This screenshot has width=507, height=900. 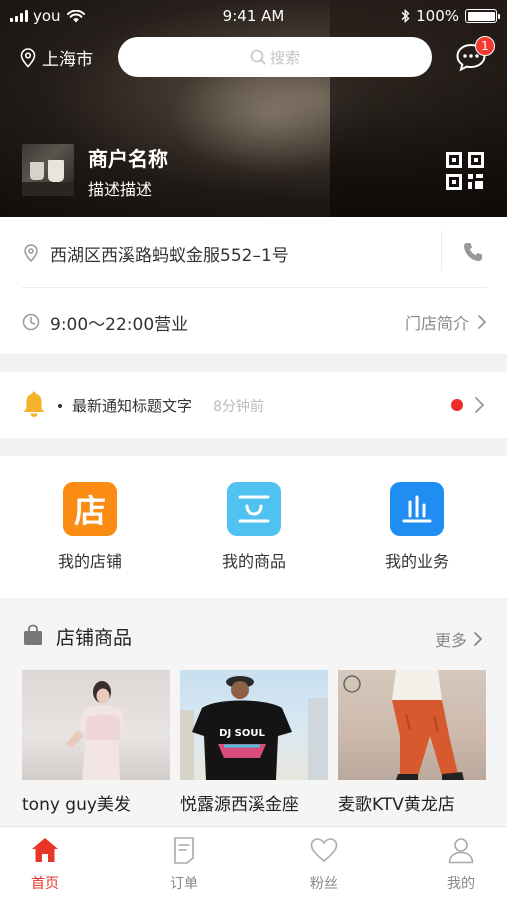 I want to click on search-icon, so click(x=258, y=57).